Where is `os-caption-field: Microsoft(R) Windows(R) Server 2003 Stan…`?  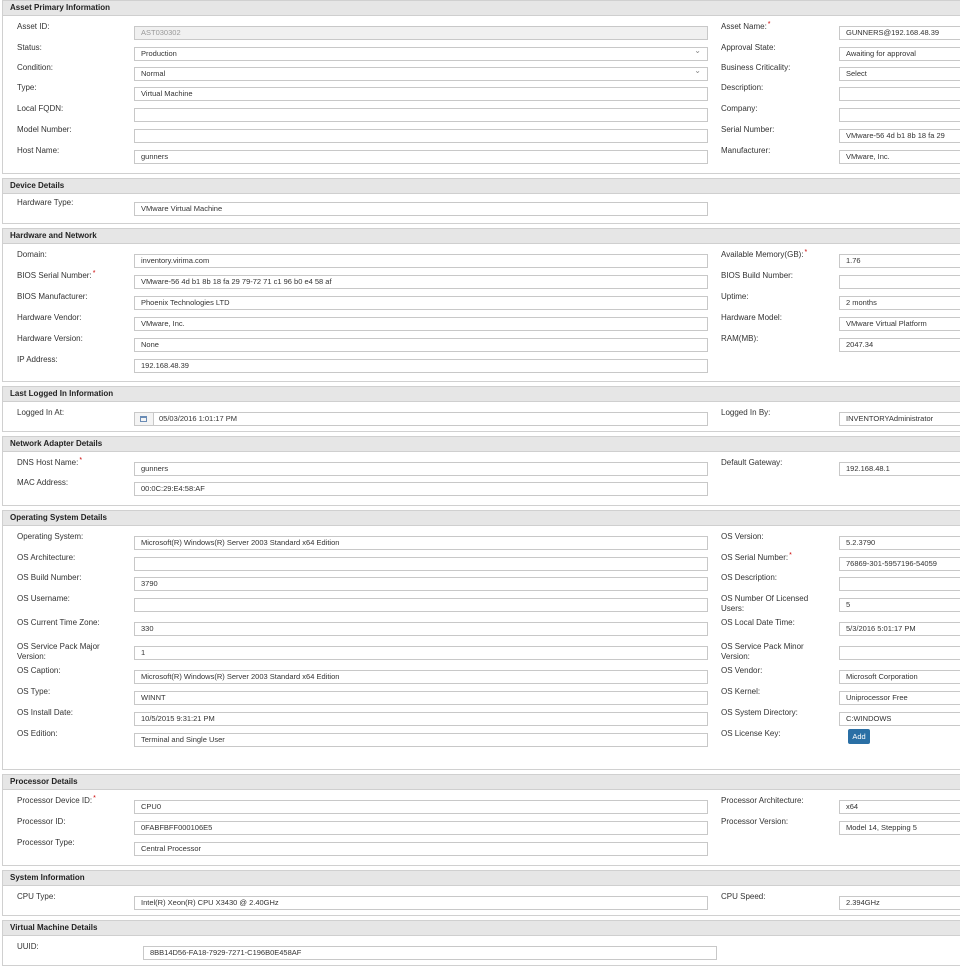 os-caption-field: Microsoft(R) Windows(R) Server 2003 Stan… is located at coordinates (421, 677).